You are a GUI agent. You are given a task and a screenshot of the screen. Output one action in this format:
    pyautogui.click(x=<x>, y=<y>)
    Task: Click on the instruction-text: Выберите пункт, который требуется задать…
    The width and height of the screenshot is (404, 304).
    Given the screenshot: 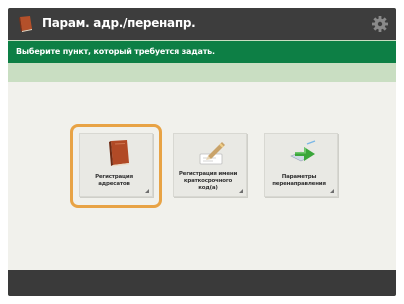 What is the action you would take?
    pyautogui.click(x=202, y=52)
    